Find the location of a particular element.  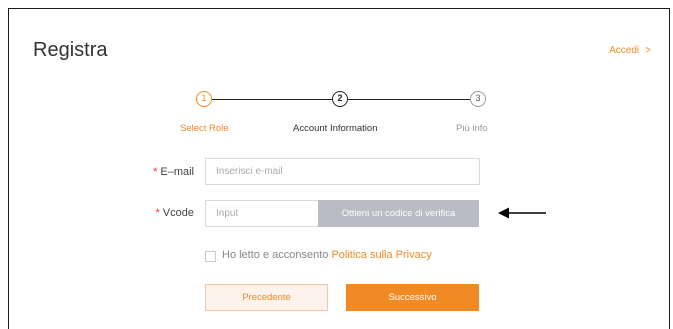

step-1-label: Select Role is located at coordinates (204, 128).